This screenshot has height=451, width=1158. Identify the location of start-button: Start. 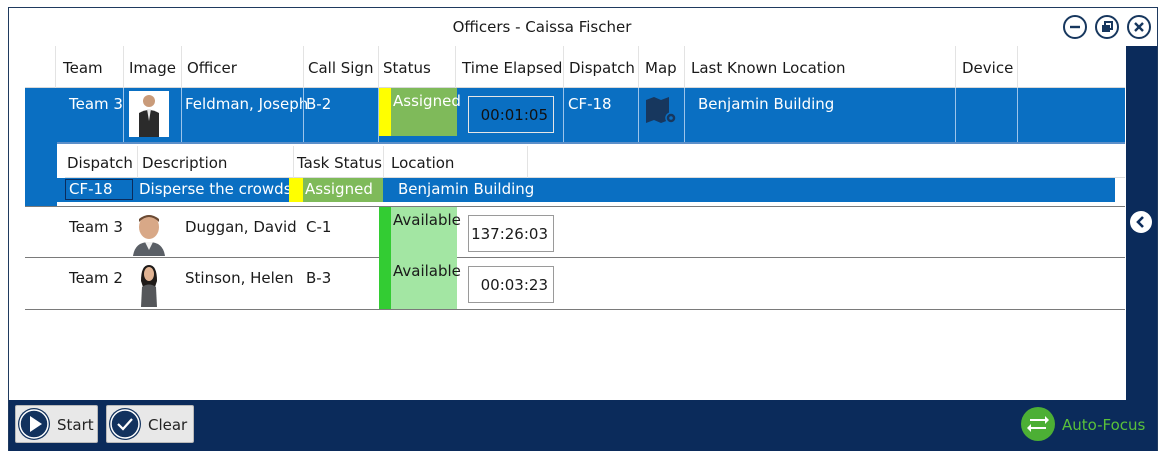
(56, 424).